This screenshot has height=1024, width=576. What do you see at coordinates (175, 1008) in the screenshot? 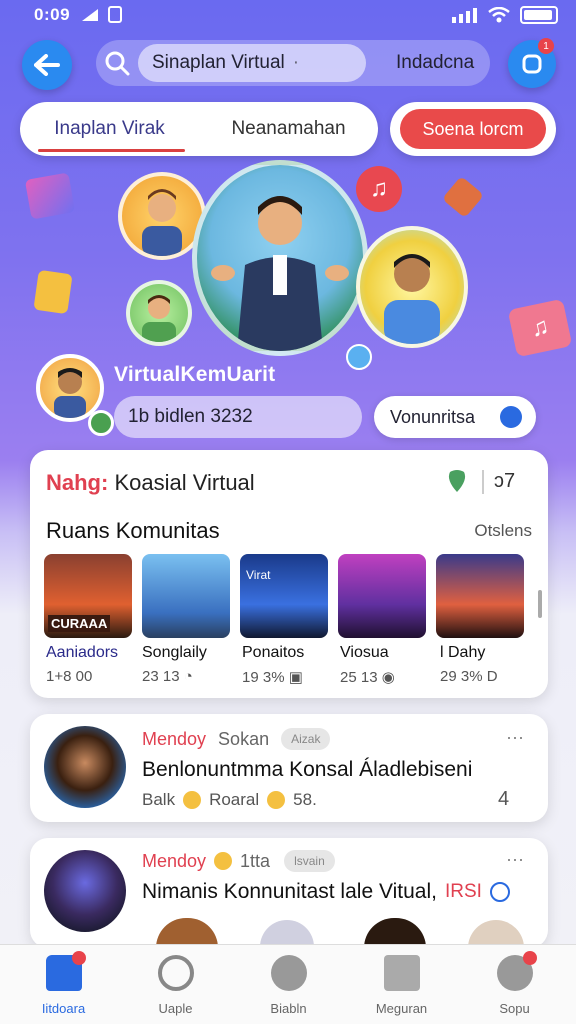
I see `nav-label: Uaple` at bounding box center [175, 1008].